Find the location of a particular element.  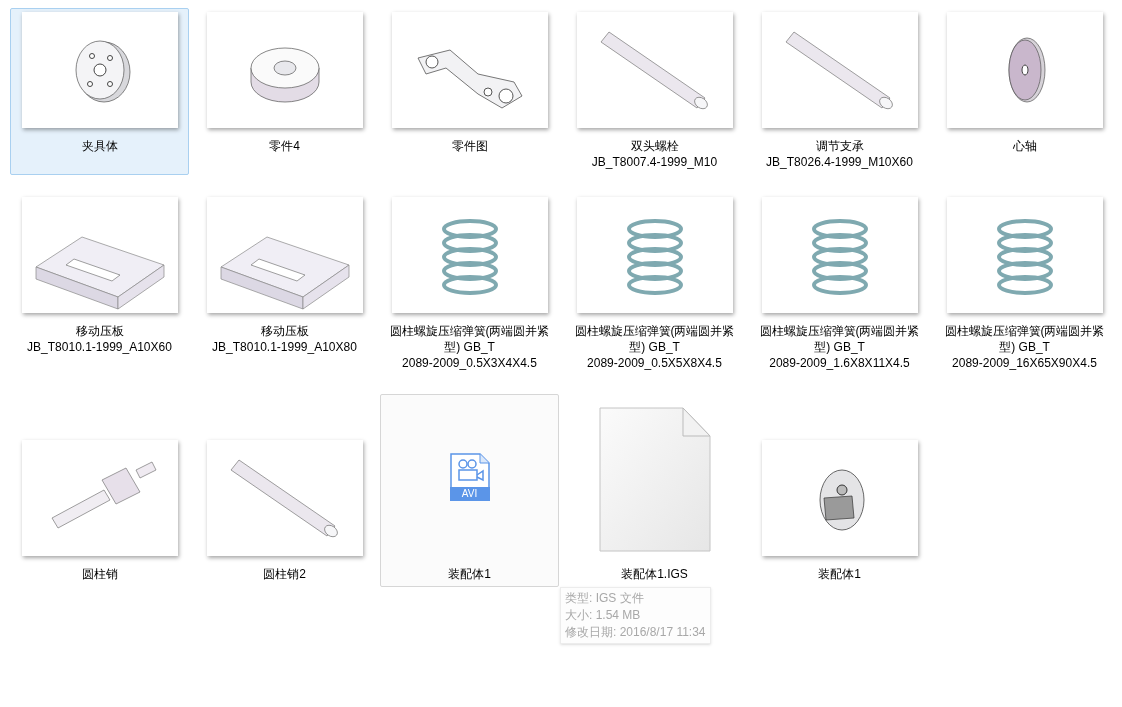

file-name: 移动压板 JB_T8010.1-1999_A10X80 is located at coordinates (284, 339).